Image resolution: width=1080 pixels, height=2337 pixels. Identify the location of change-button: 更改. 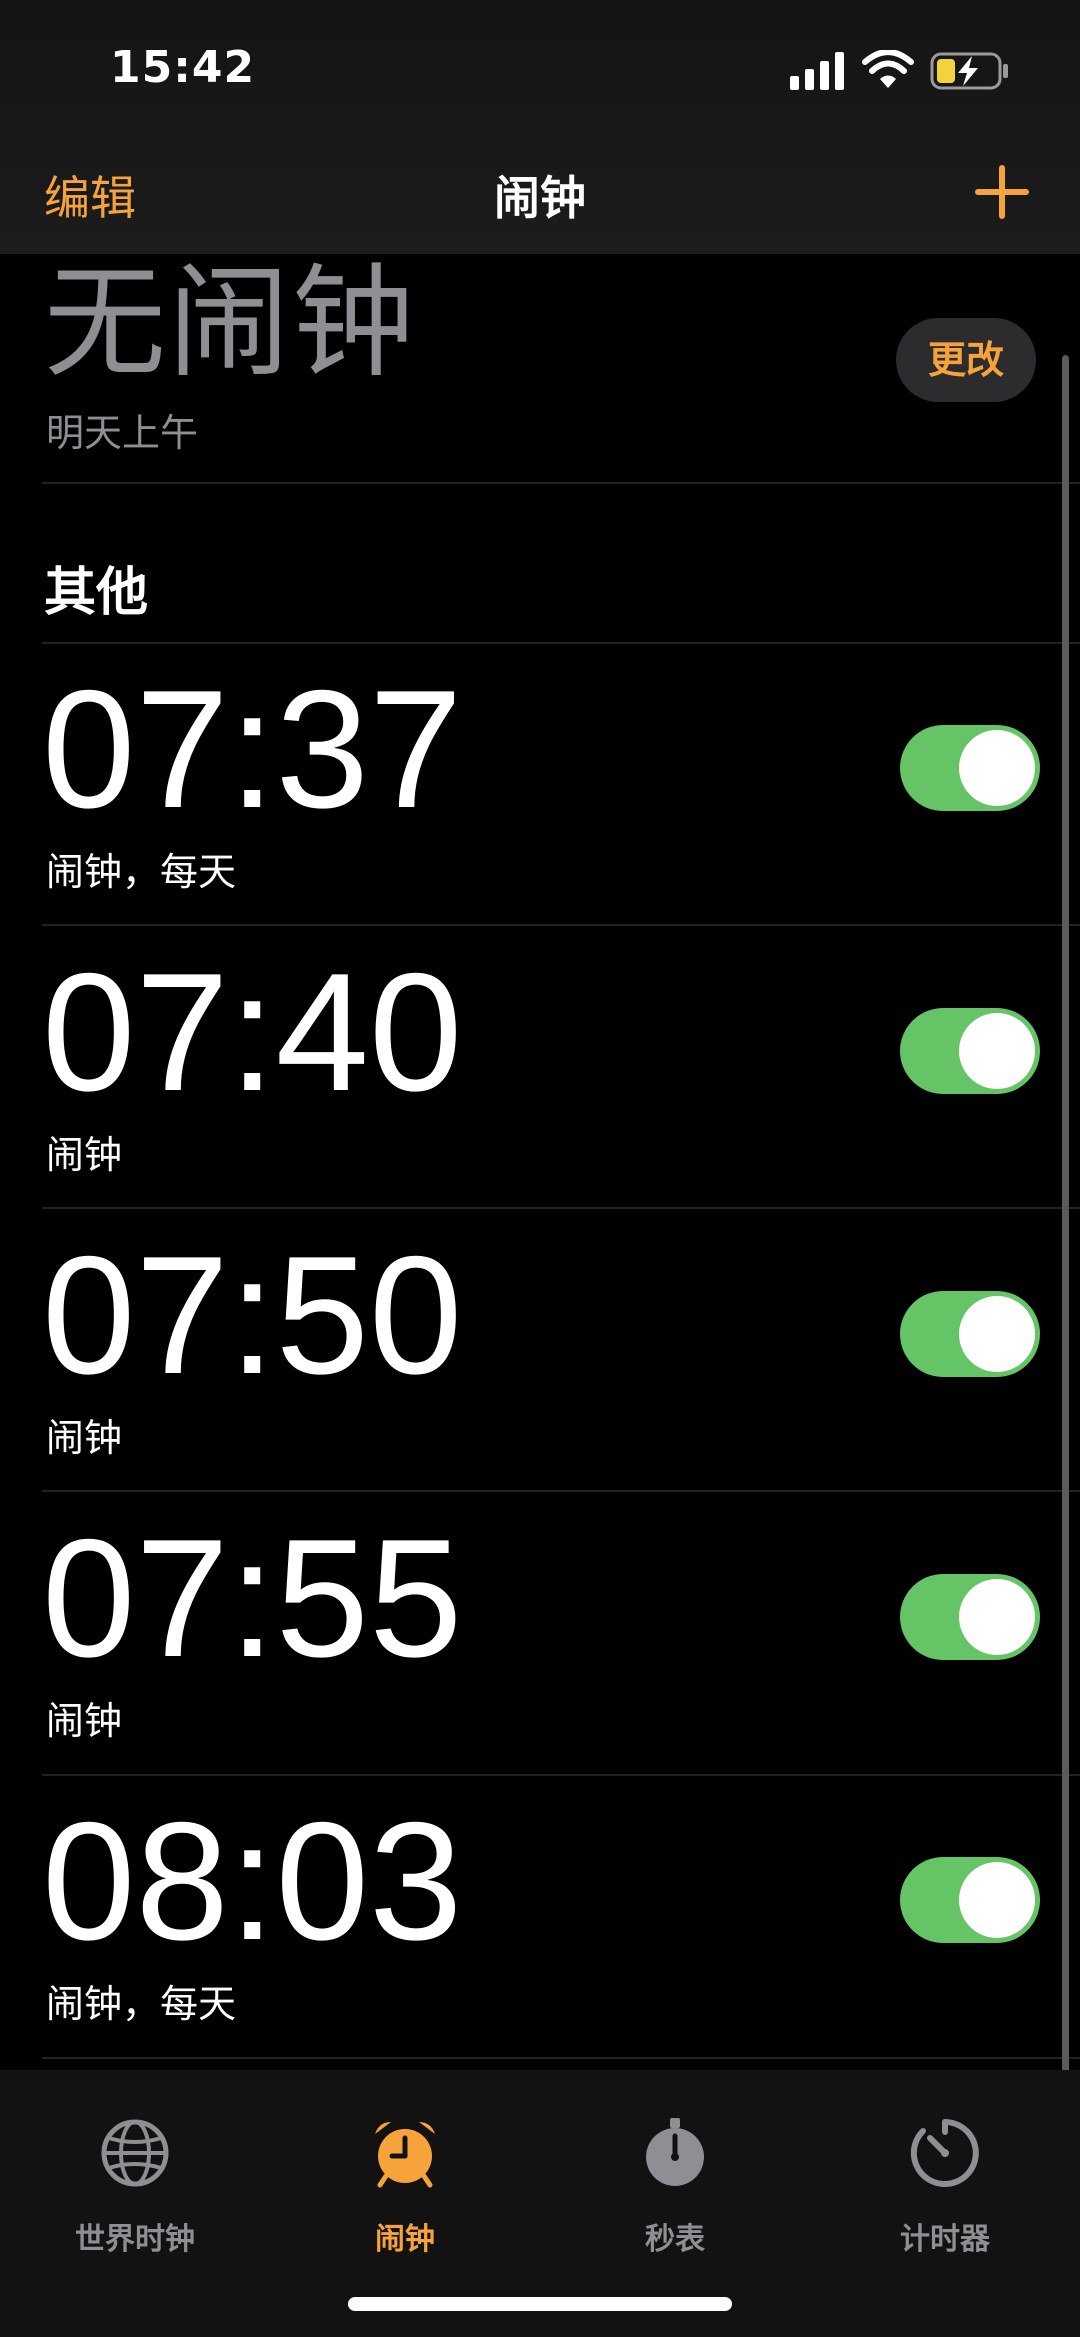
(966, 360).